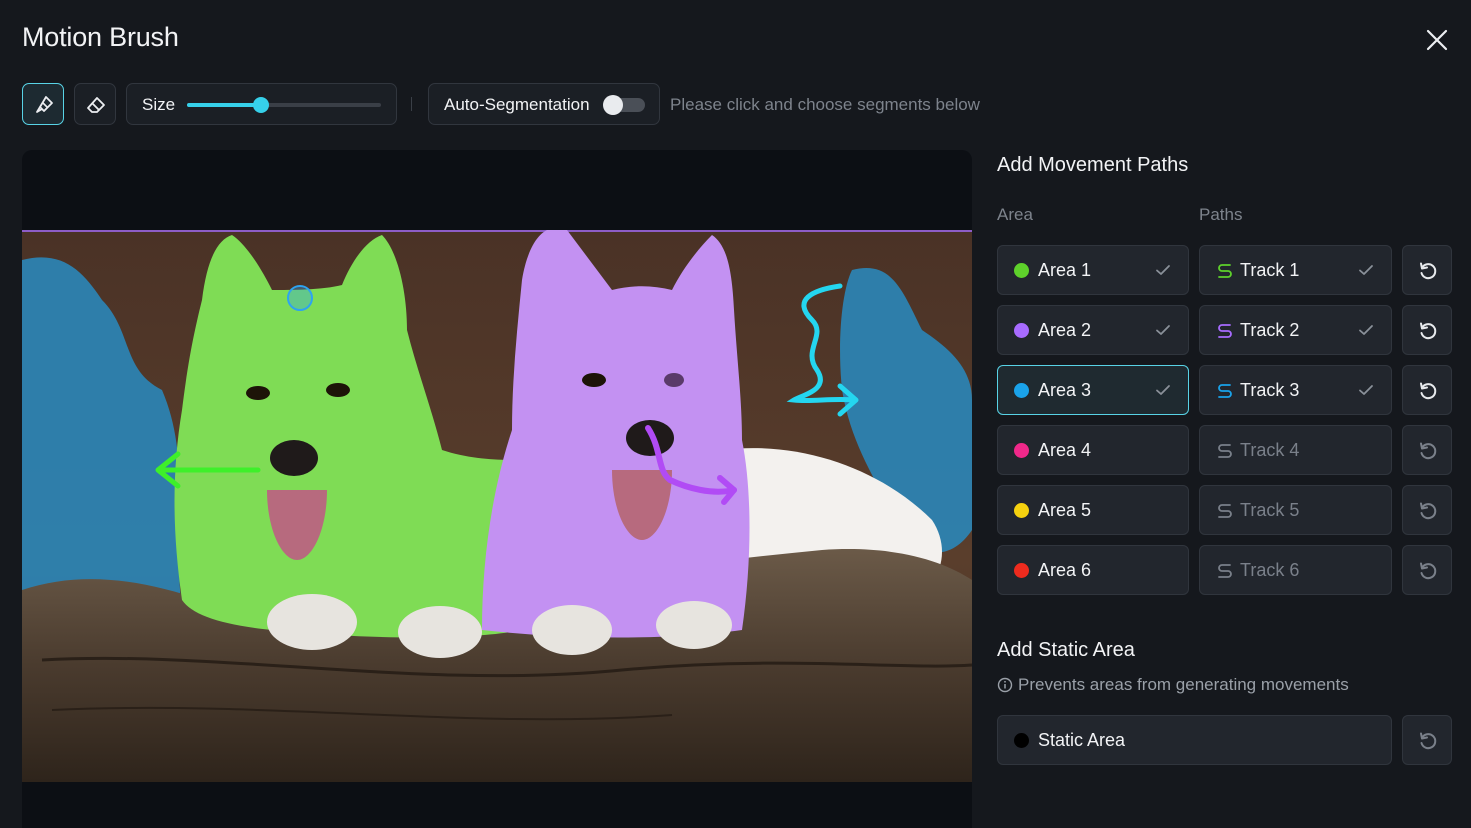 The image size is (1471, 828). I want to click on track-label: Track 4, so click(1270, 450).